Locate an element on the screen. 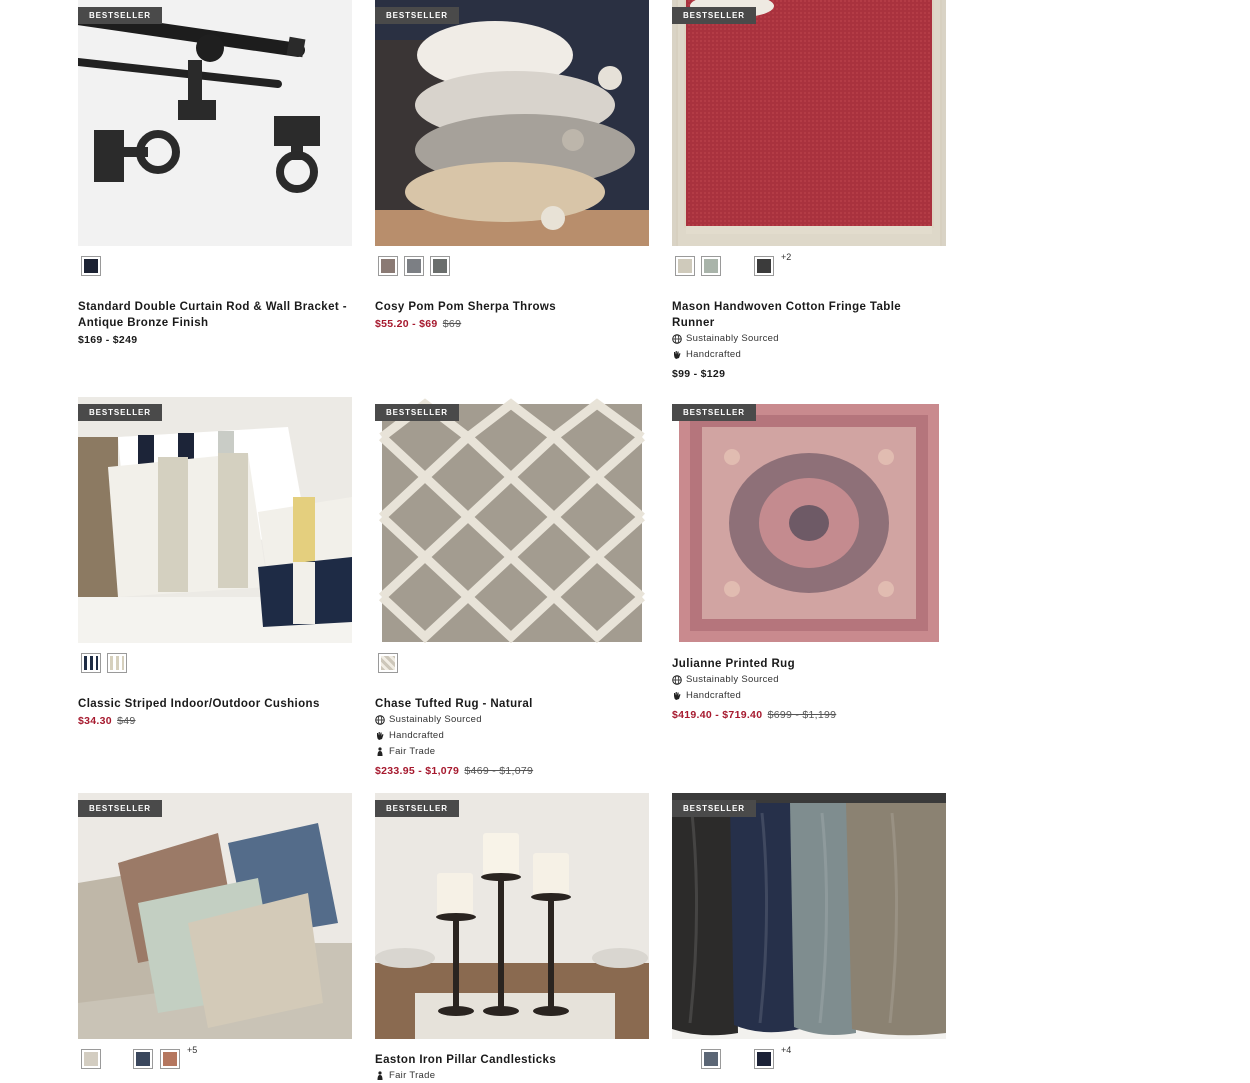 The image size is (1250, 1083). product-image-tufted-rug: BESTSELLER is located at coordinates (512, 520).